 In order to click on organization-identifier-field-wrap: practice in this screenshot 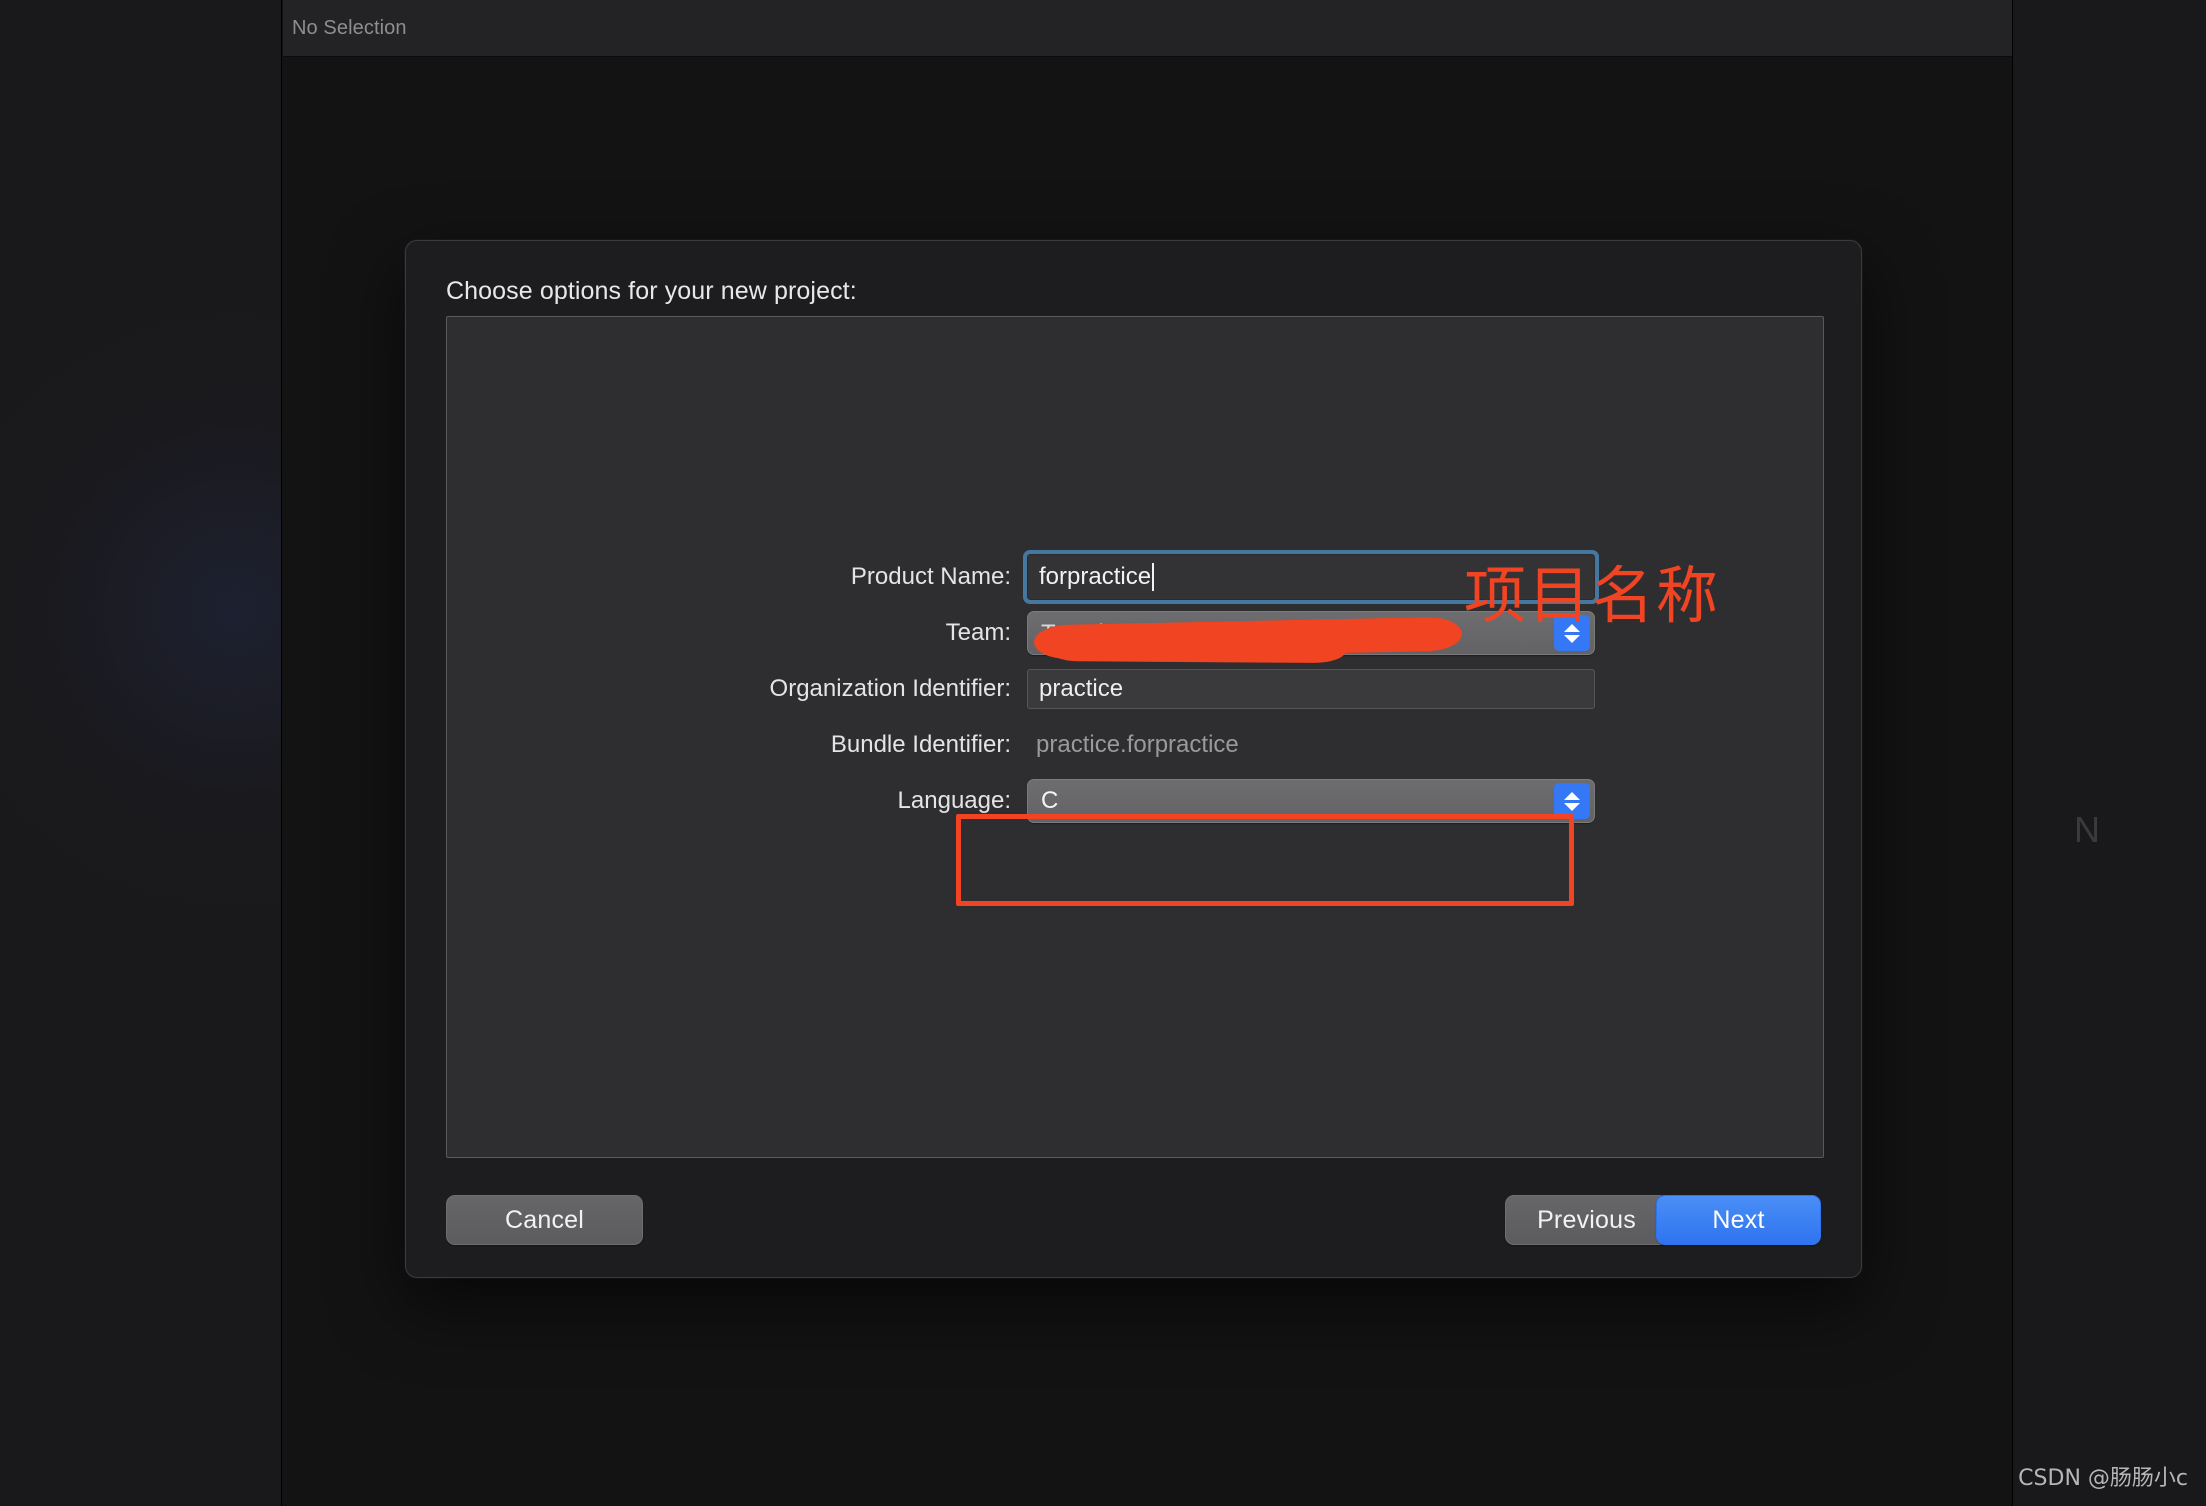, I will do `click(1311, 689)`.